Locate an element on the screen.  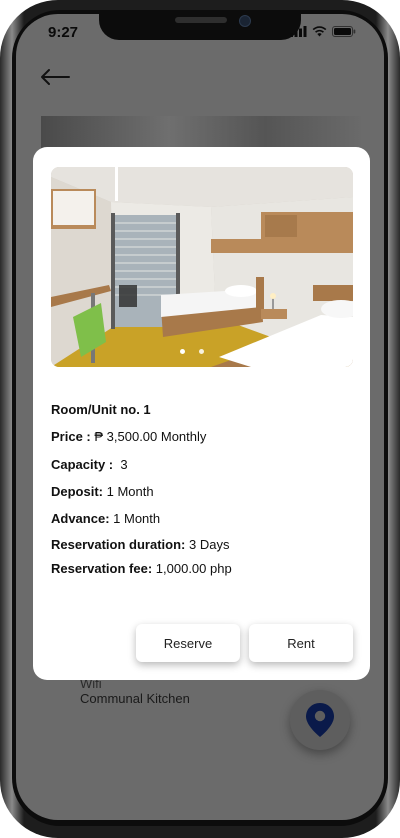
map-button is located at coordinates (320, 720).